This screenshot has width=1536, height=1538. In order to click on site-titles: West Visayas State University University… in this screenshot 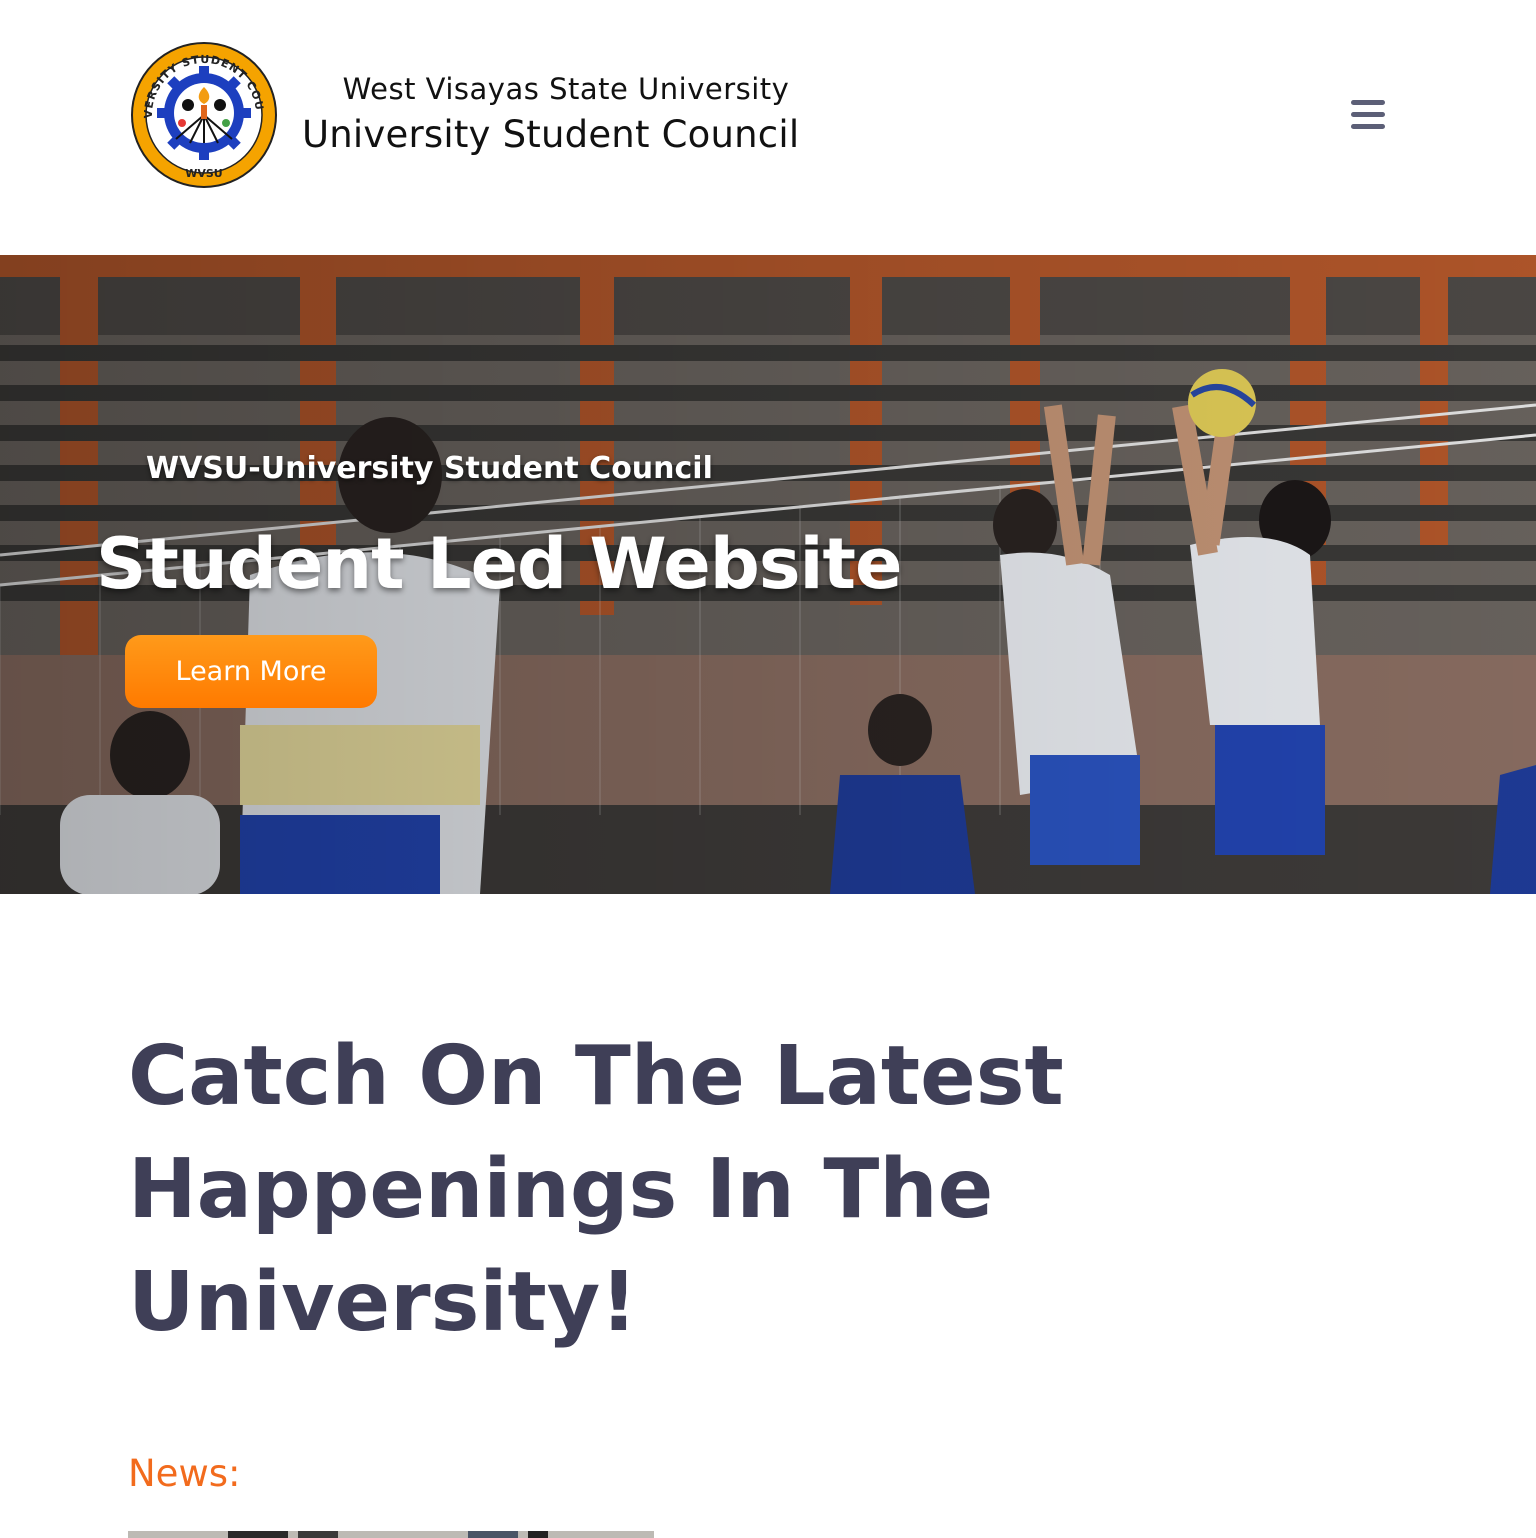, I will do `click(582, 112)`.